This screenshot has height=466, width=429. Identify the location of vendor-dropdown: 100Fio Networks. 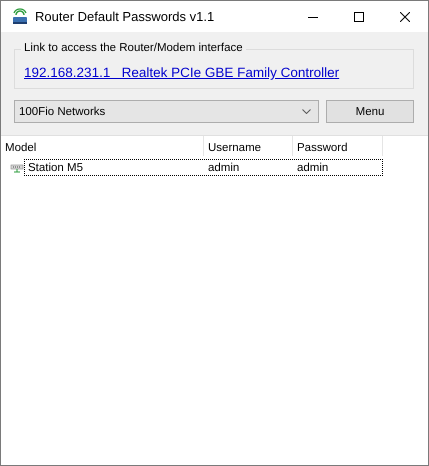
(166, 111).